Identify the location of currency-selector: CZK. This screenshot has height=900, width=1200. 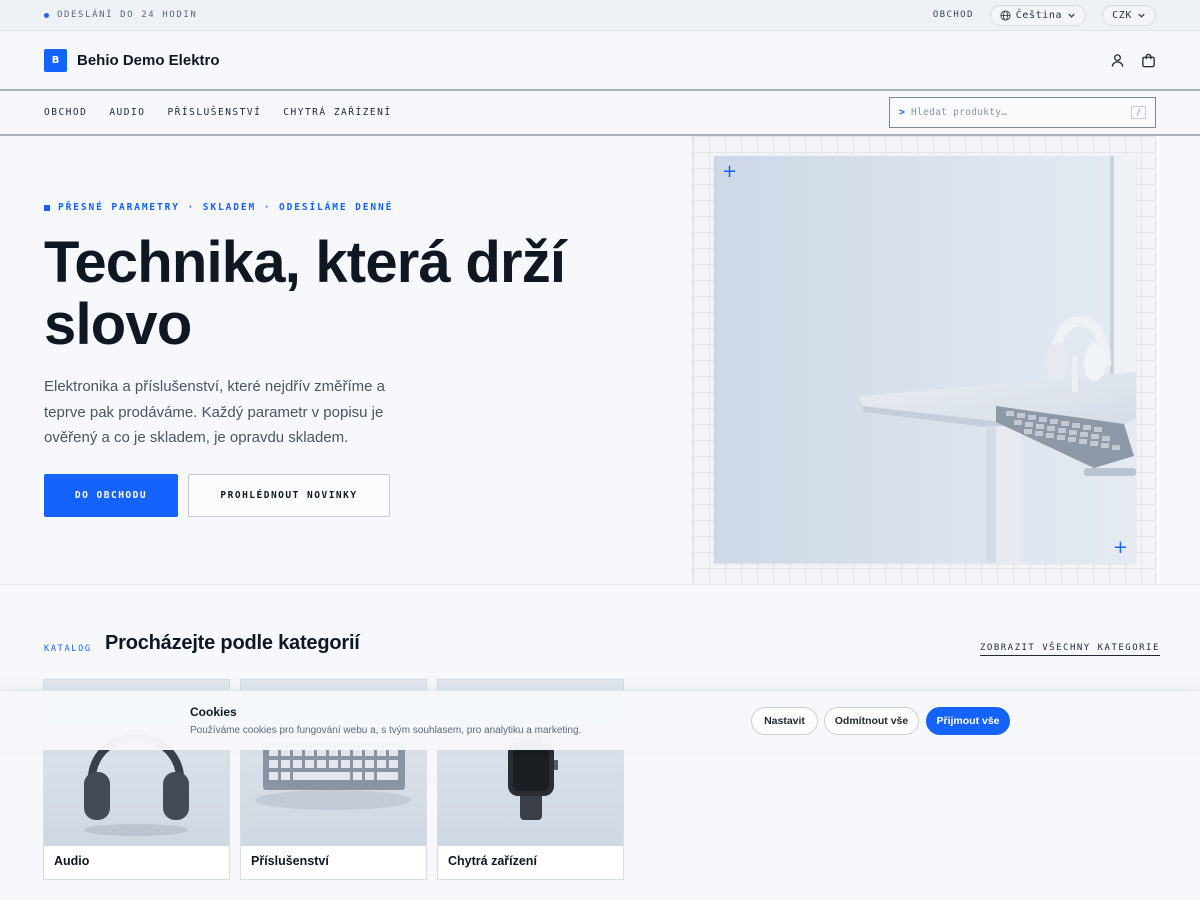
(1129, 15).